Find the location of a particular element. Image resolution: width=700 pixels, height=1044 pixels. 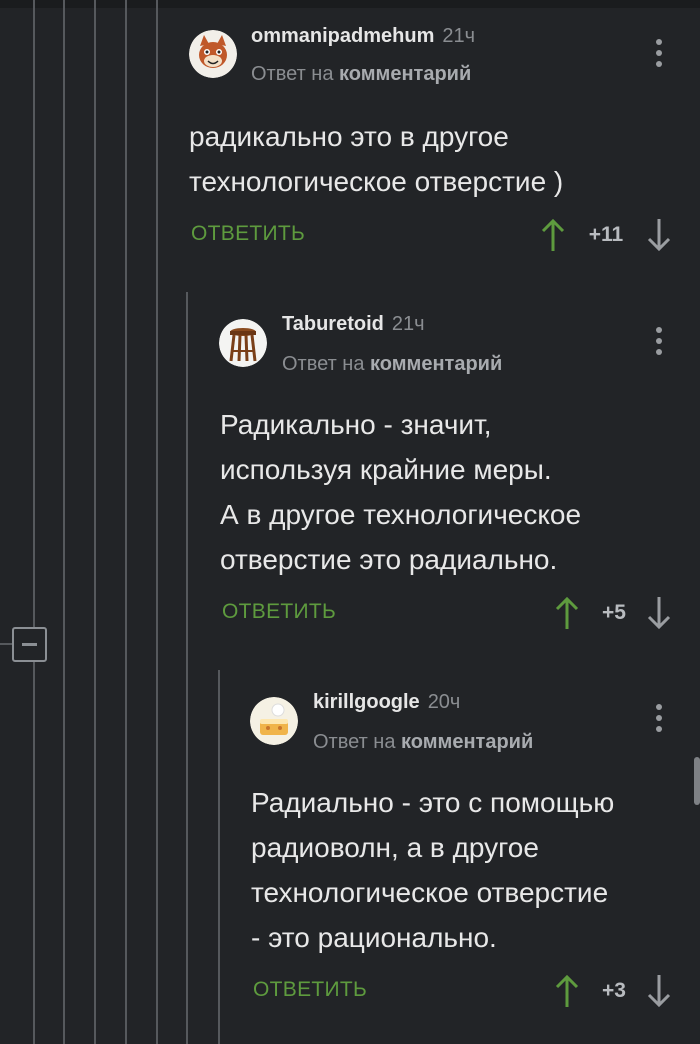

cake-avatar-icon is located at coordinates (274, 721).